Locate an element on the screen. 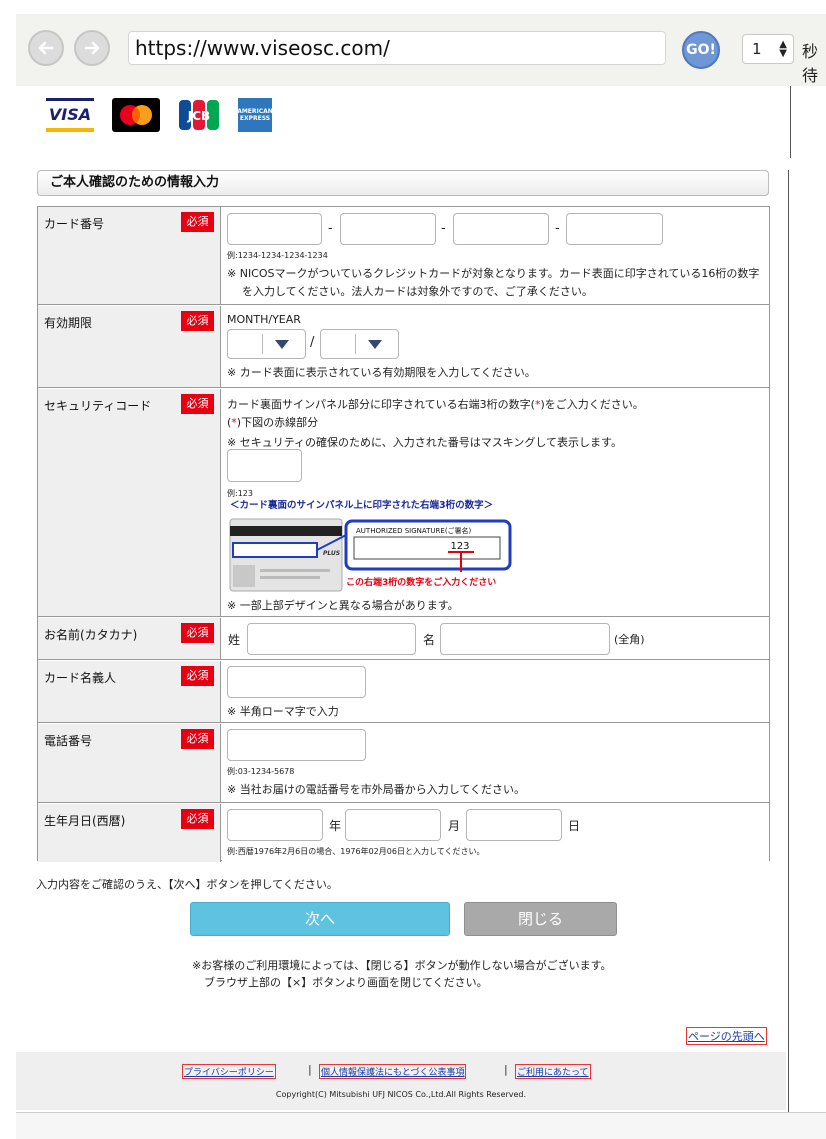 The image size is (826, 1139). row-card-holder: カード名義人 必須 ※ 半角ローマ字で入力 is located at coordinates (403, 692).